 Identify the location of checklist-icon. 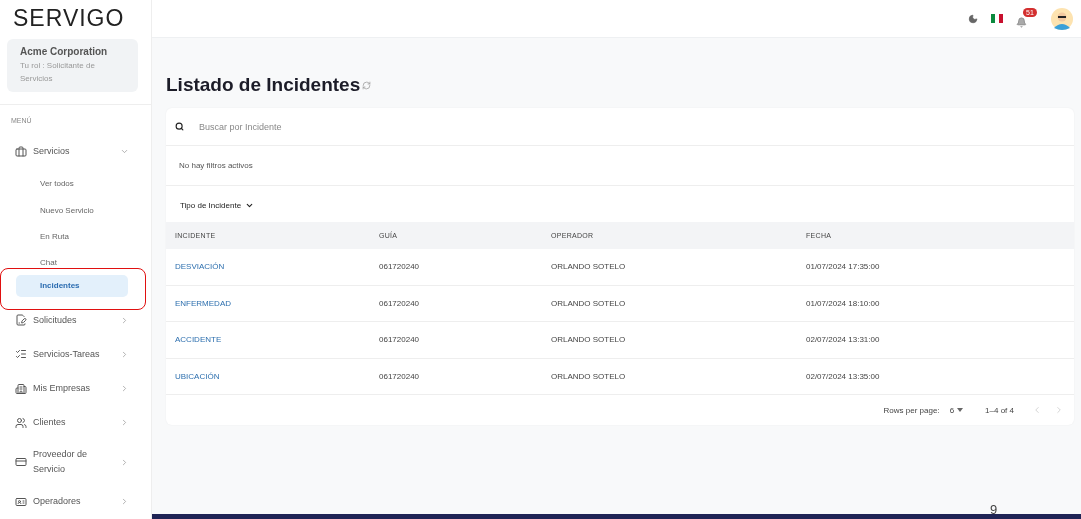
(21, 354).